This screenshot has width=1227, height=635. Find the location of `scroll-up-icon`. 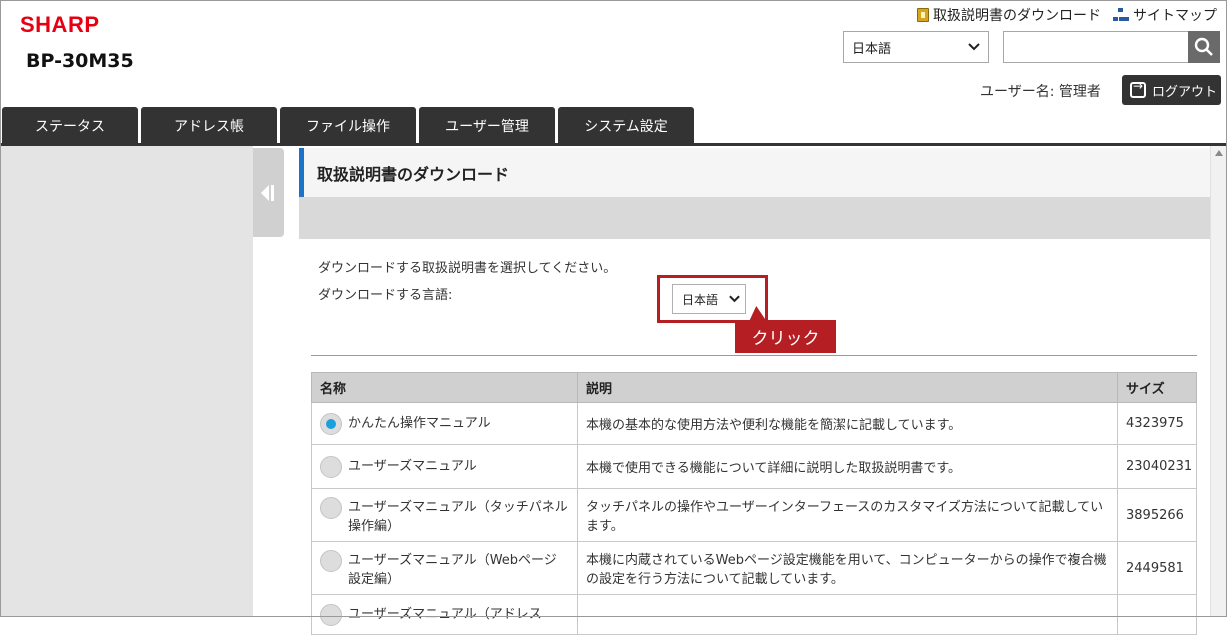

scroll-up-icon is located at coordinates (1219, 153).